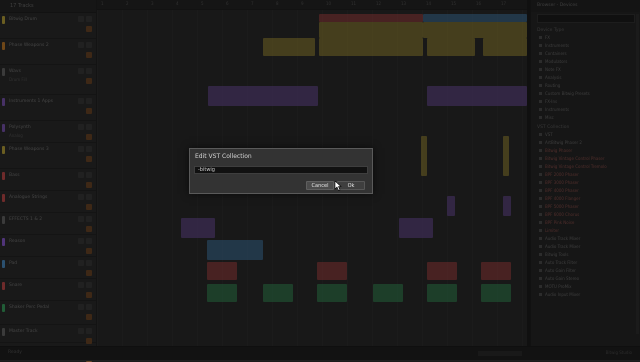  I want to click on edit-vst-collection-dialog: Edit VST Collection -bitwig Cancel Ok, so click(281, 171).